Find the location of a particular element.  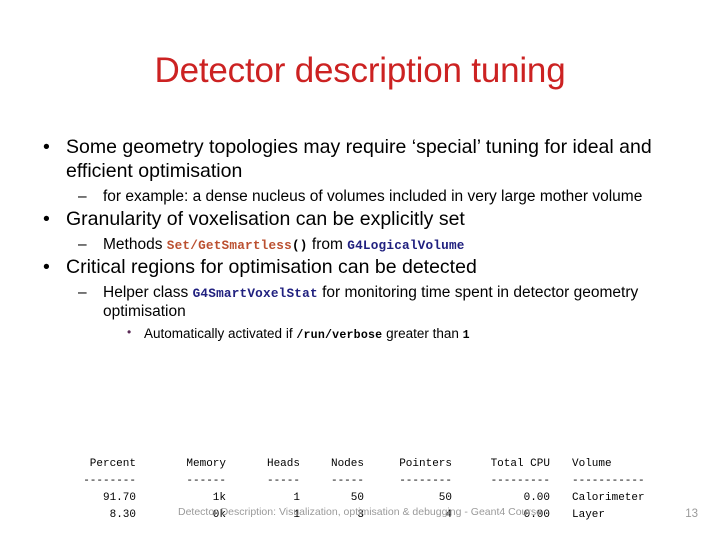

methods-lead-text: Methods is located at coordinates (135, 244).